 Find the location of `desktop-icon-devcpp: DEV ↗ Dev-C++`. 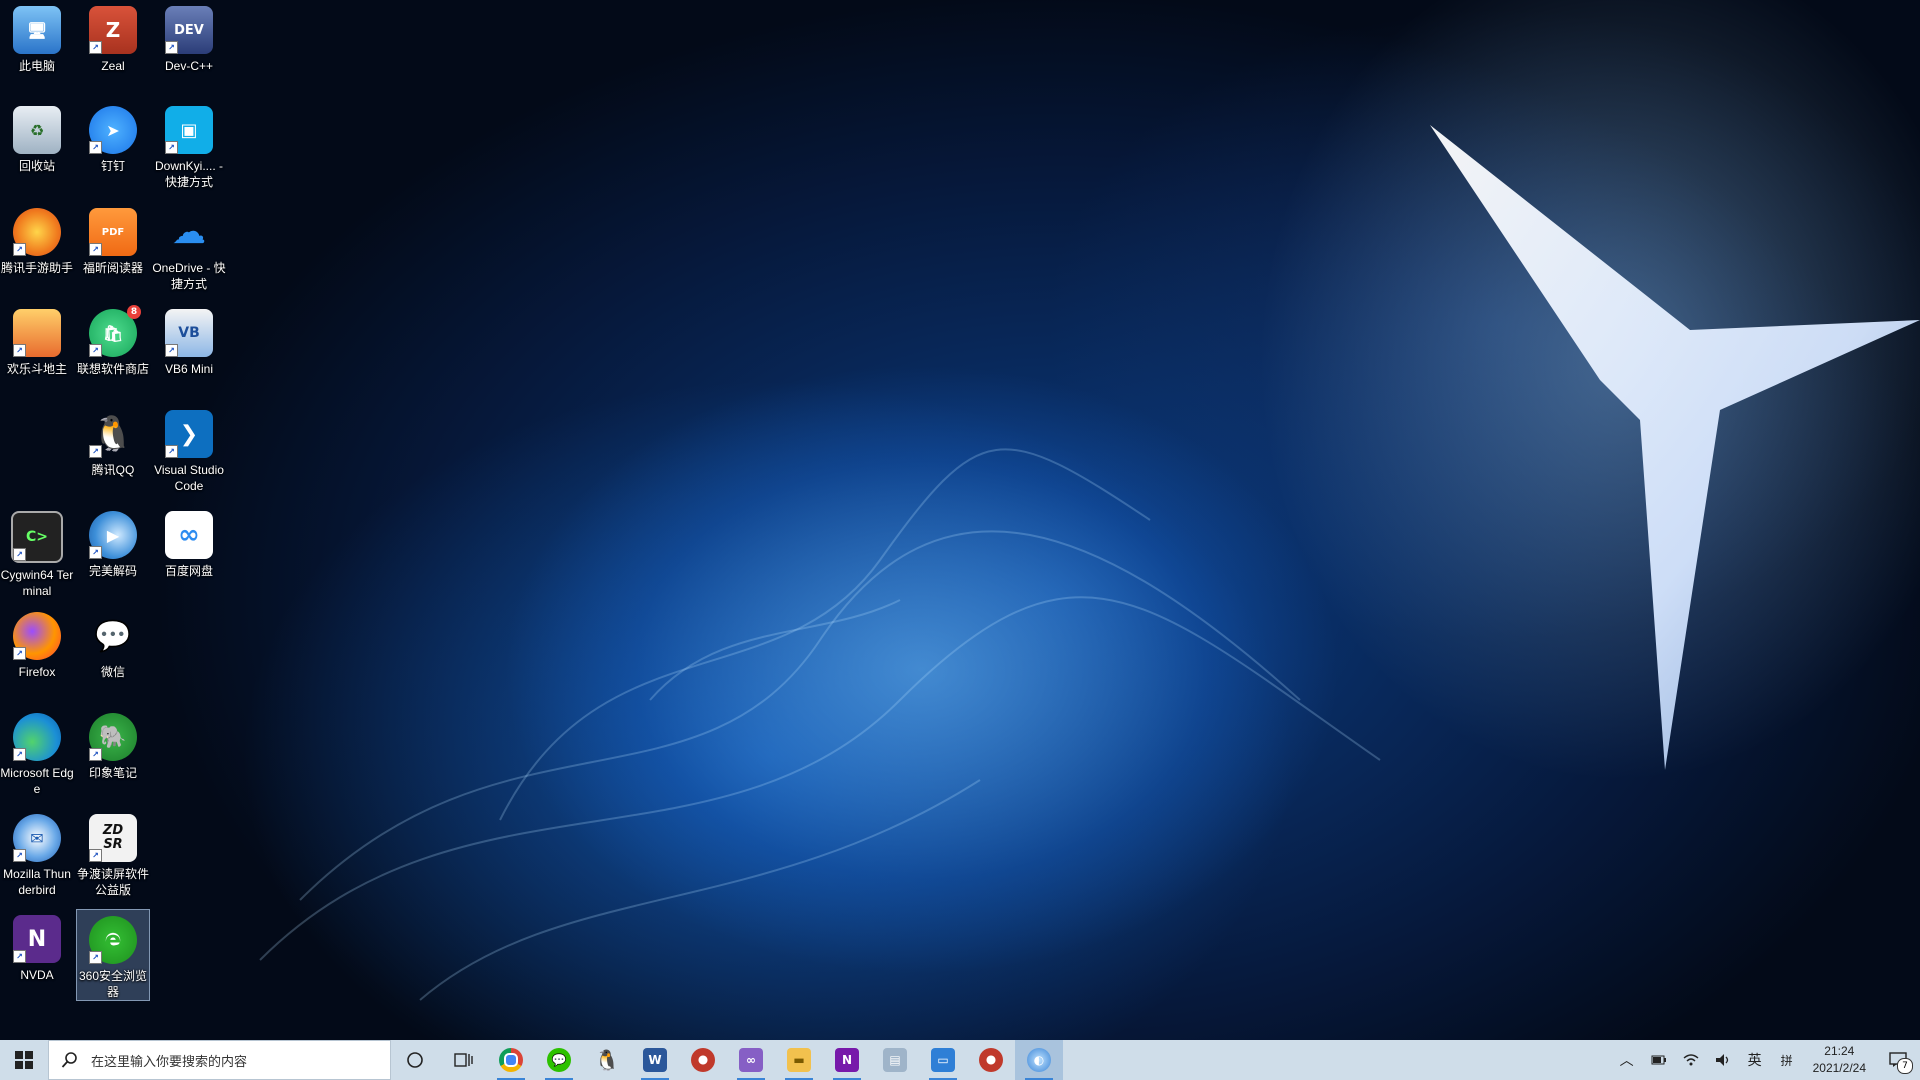

desktop-icon-devcpp: DEV ↗ Dev-C++ is located at coordinates (189, 48).